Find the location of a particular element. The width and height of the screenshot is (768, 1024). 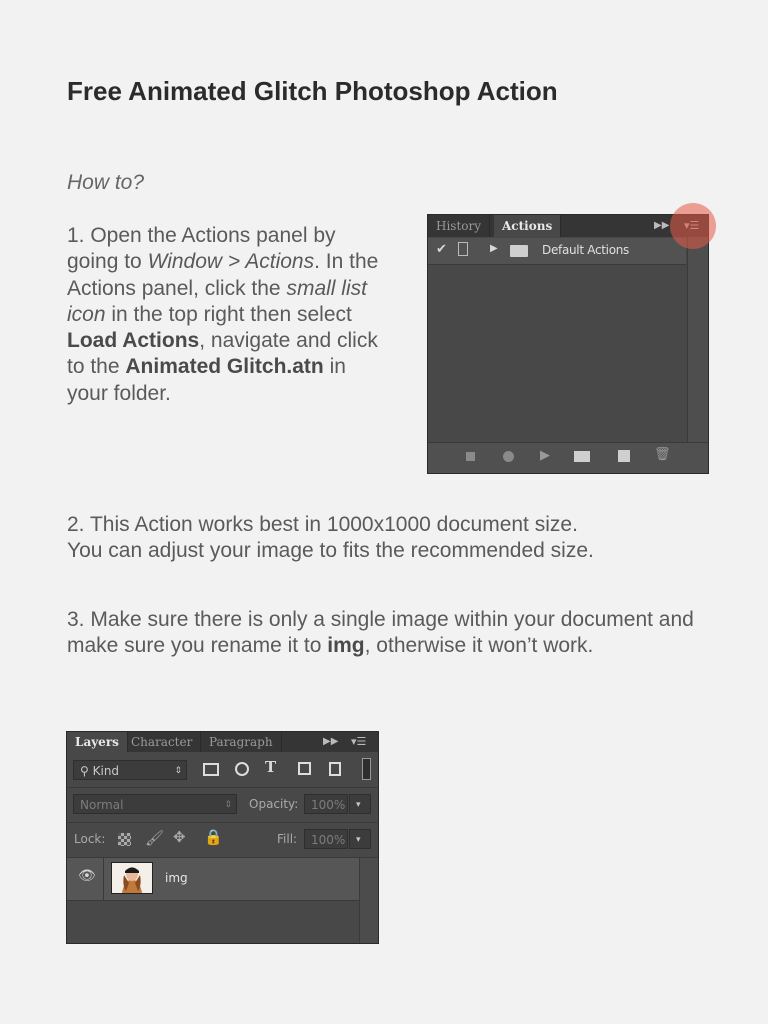

layer-divider is located at coordinates (103, 879).